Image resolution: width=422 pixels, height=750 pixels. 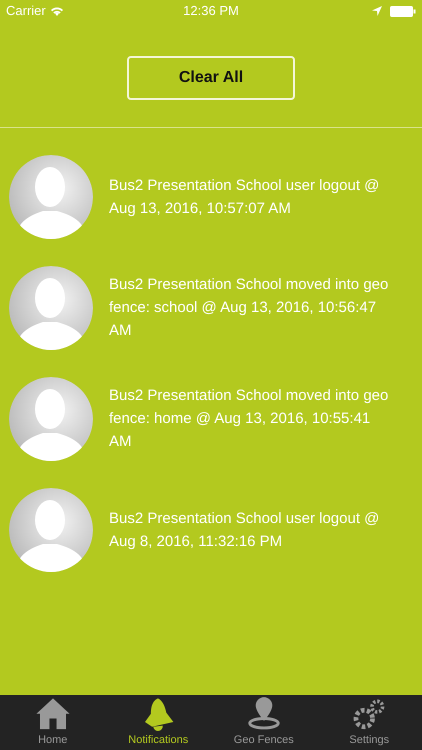 I want to click on notification-text: Bus2 Presentation School user logout @ Aug 8, 2016, 11:32:16 PM, so click(x=244, y=530).